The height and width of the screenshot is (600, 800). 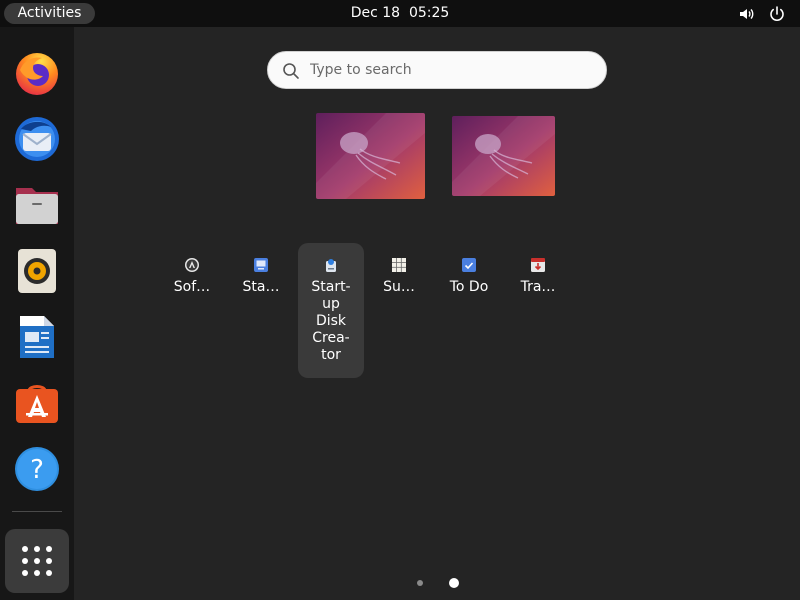 I want to click on volume-icon, so click(x=747, y=14).